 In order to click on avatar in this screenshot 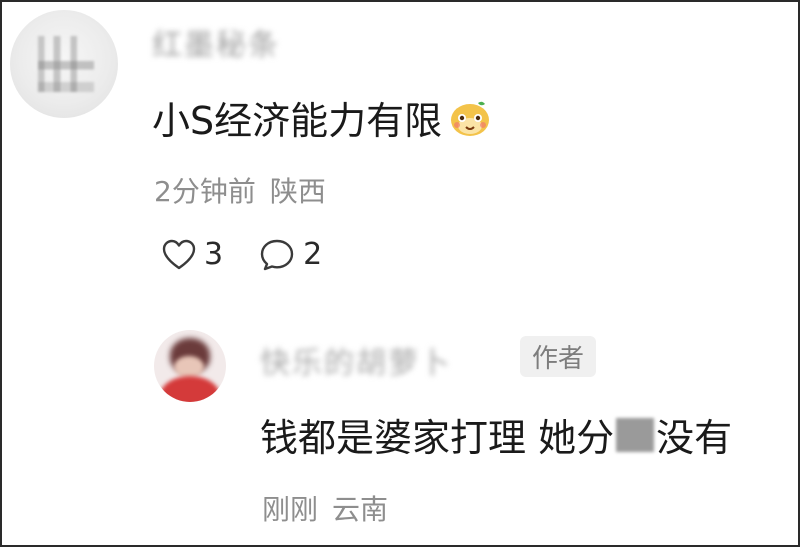, I will do `click(64, 64)`.